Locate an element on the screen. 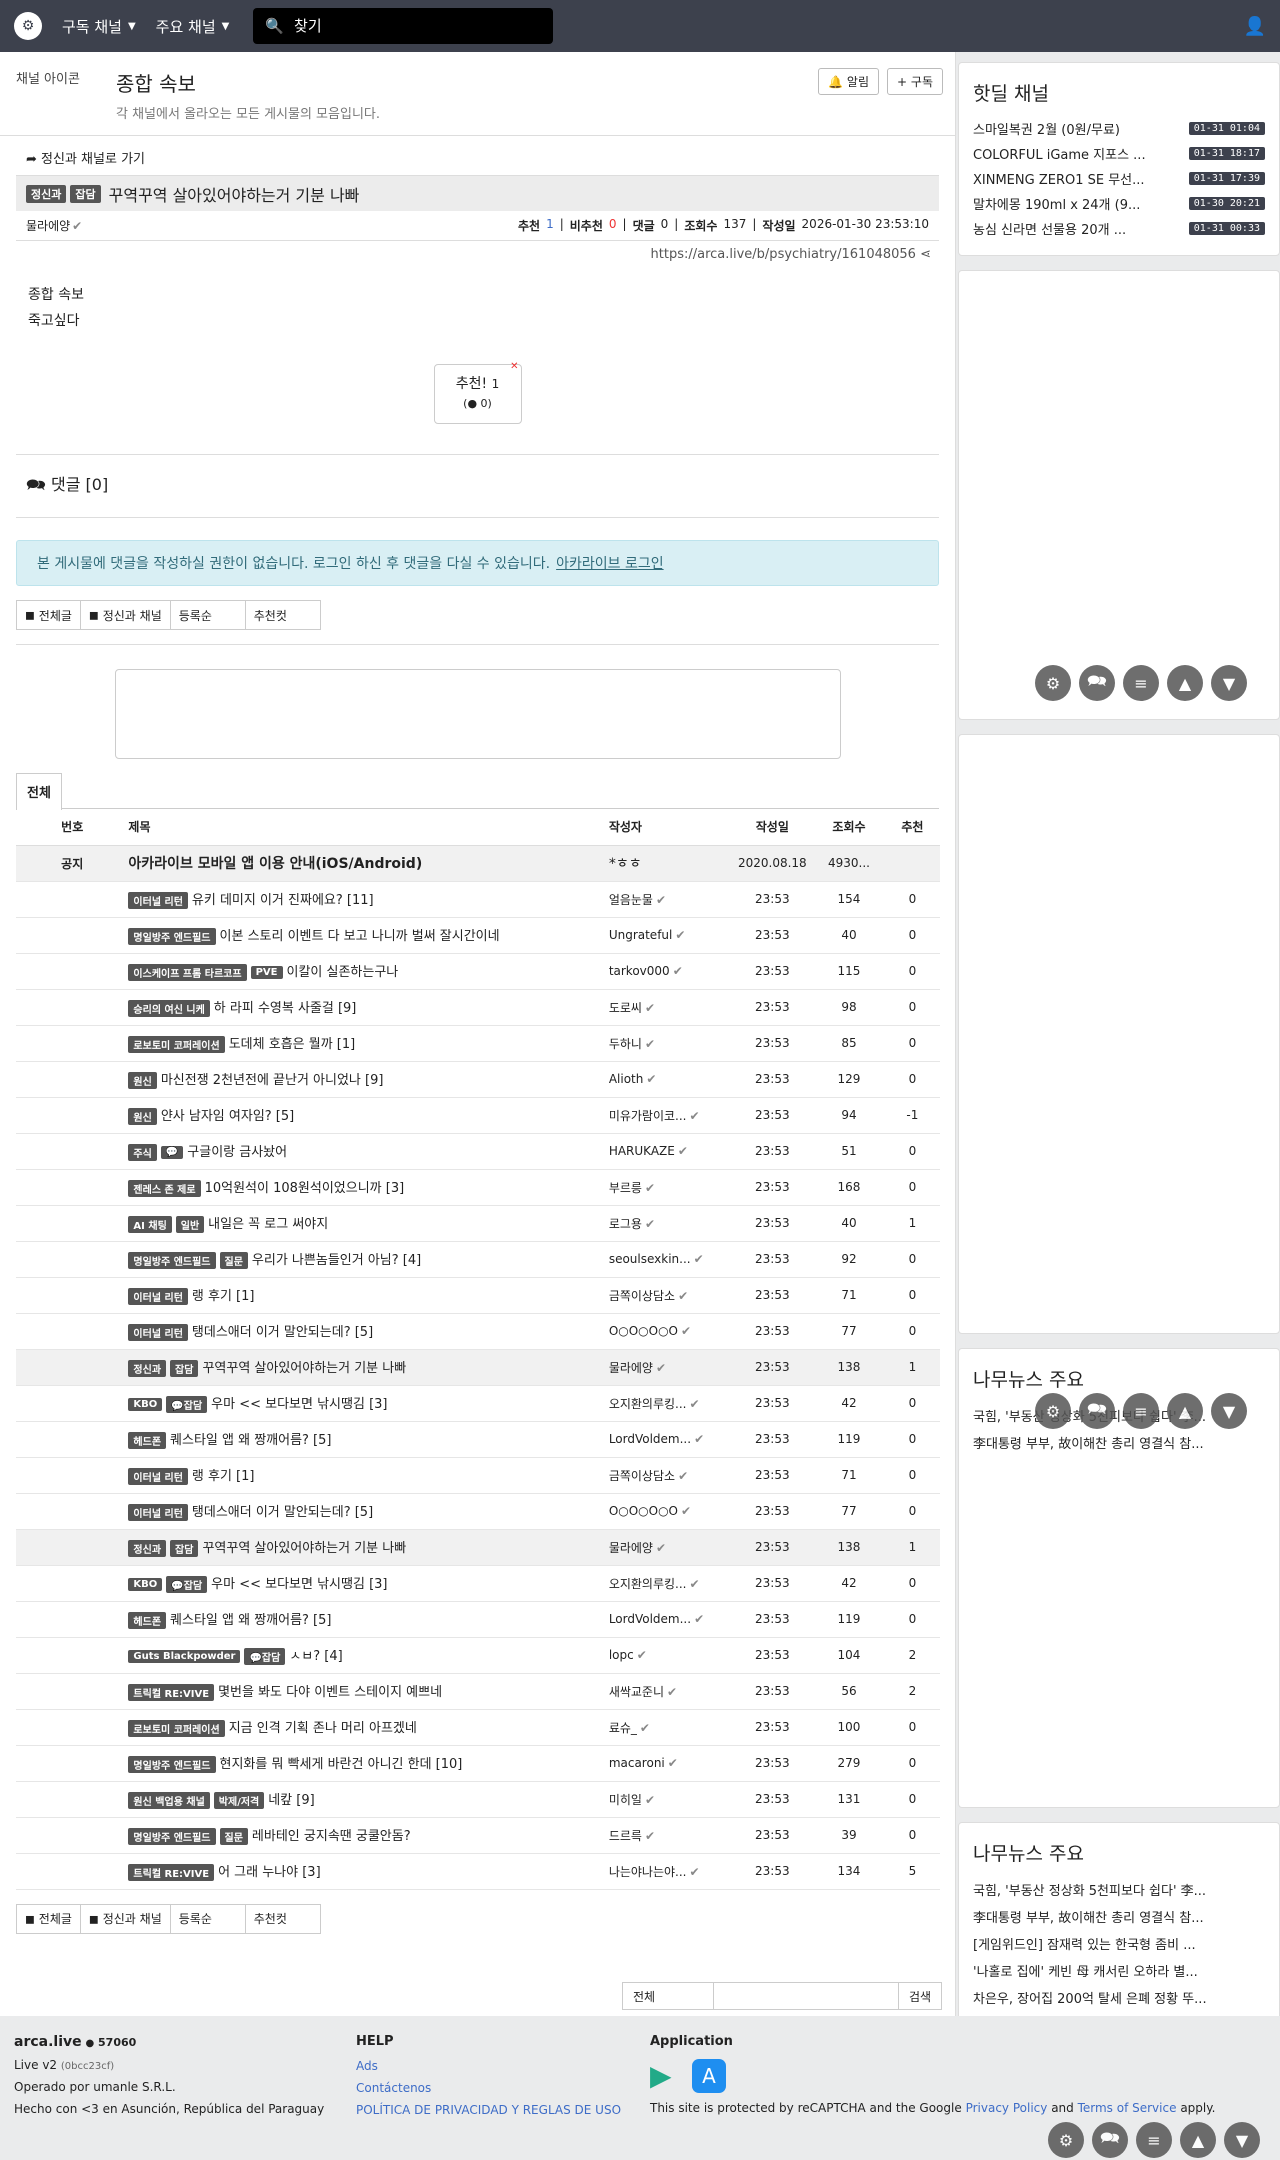  row-author-cell: lopc ✔ is located at coordinates (670, 1655).